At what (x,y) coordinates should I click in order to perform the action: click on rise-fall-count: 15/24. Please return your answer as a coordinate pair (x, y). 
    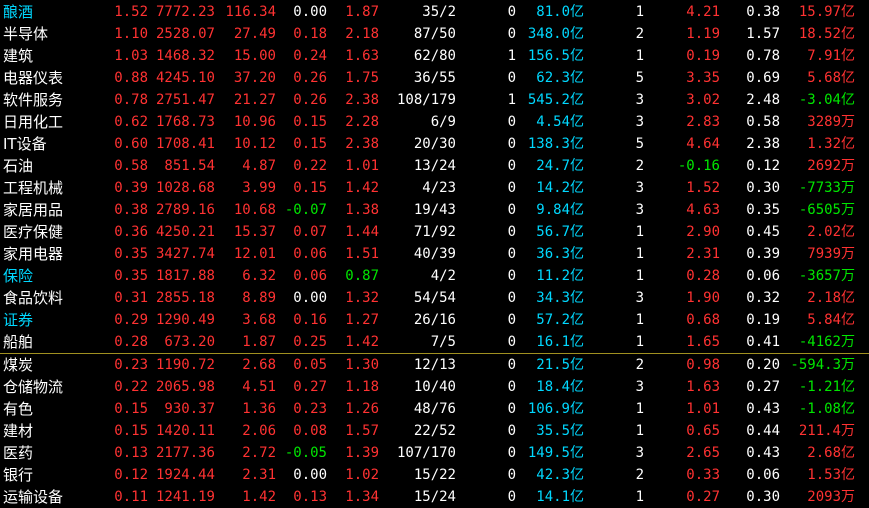
    Looking at the image, I should click on (434, 497).